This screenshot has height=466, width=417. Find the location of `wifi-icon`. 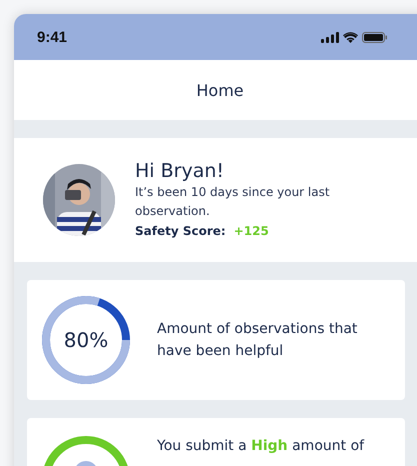

wifi-icon is located at coordinates (350, 37).